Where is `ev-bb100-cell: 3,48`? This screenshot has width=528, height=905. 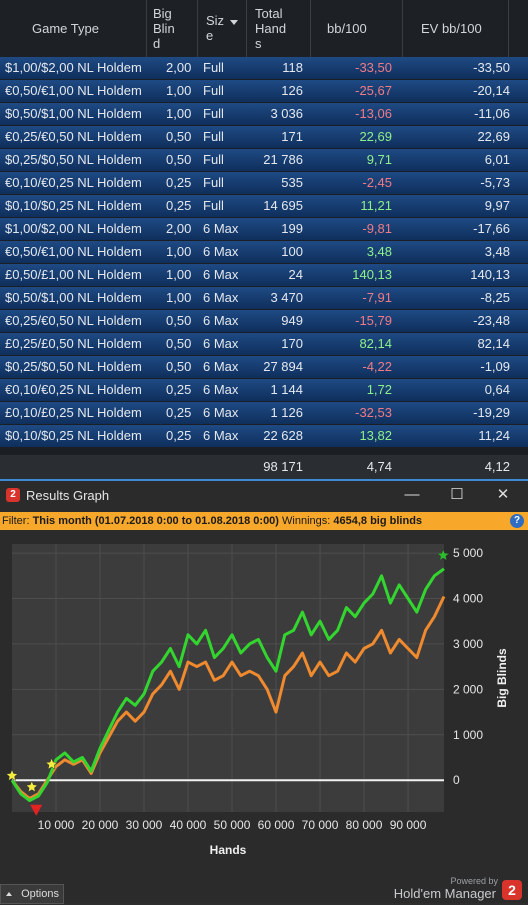 ev-bb100-cell: 3,48 is located at coordinates (497, 251).